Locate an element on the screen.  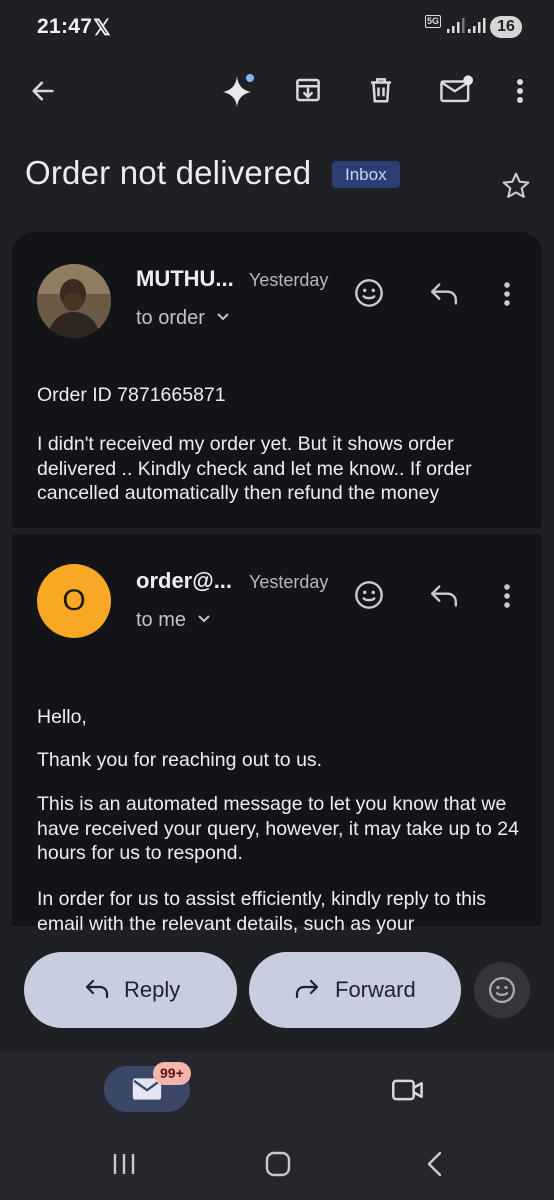
battery-indicator: 16 is located at coordinates (506, 27).